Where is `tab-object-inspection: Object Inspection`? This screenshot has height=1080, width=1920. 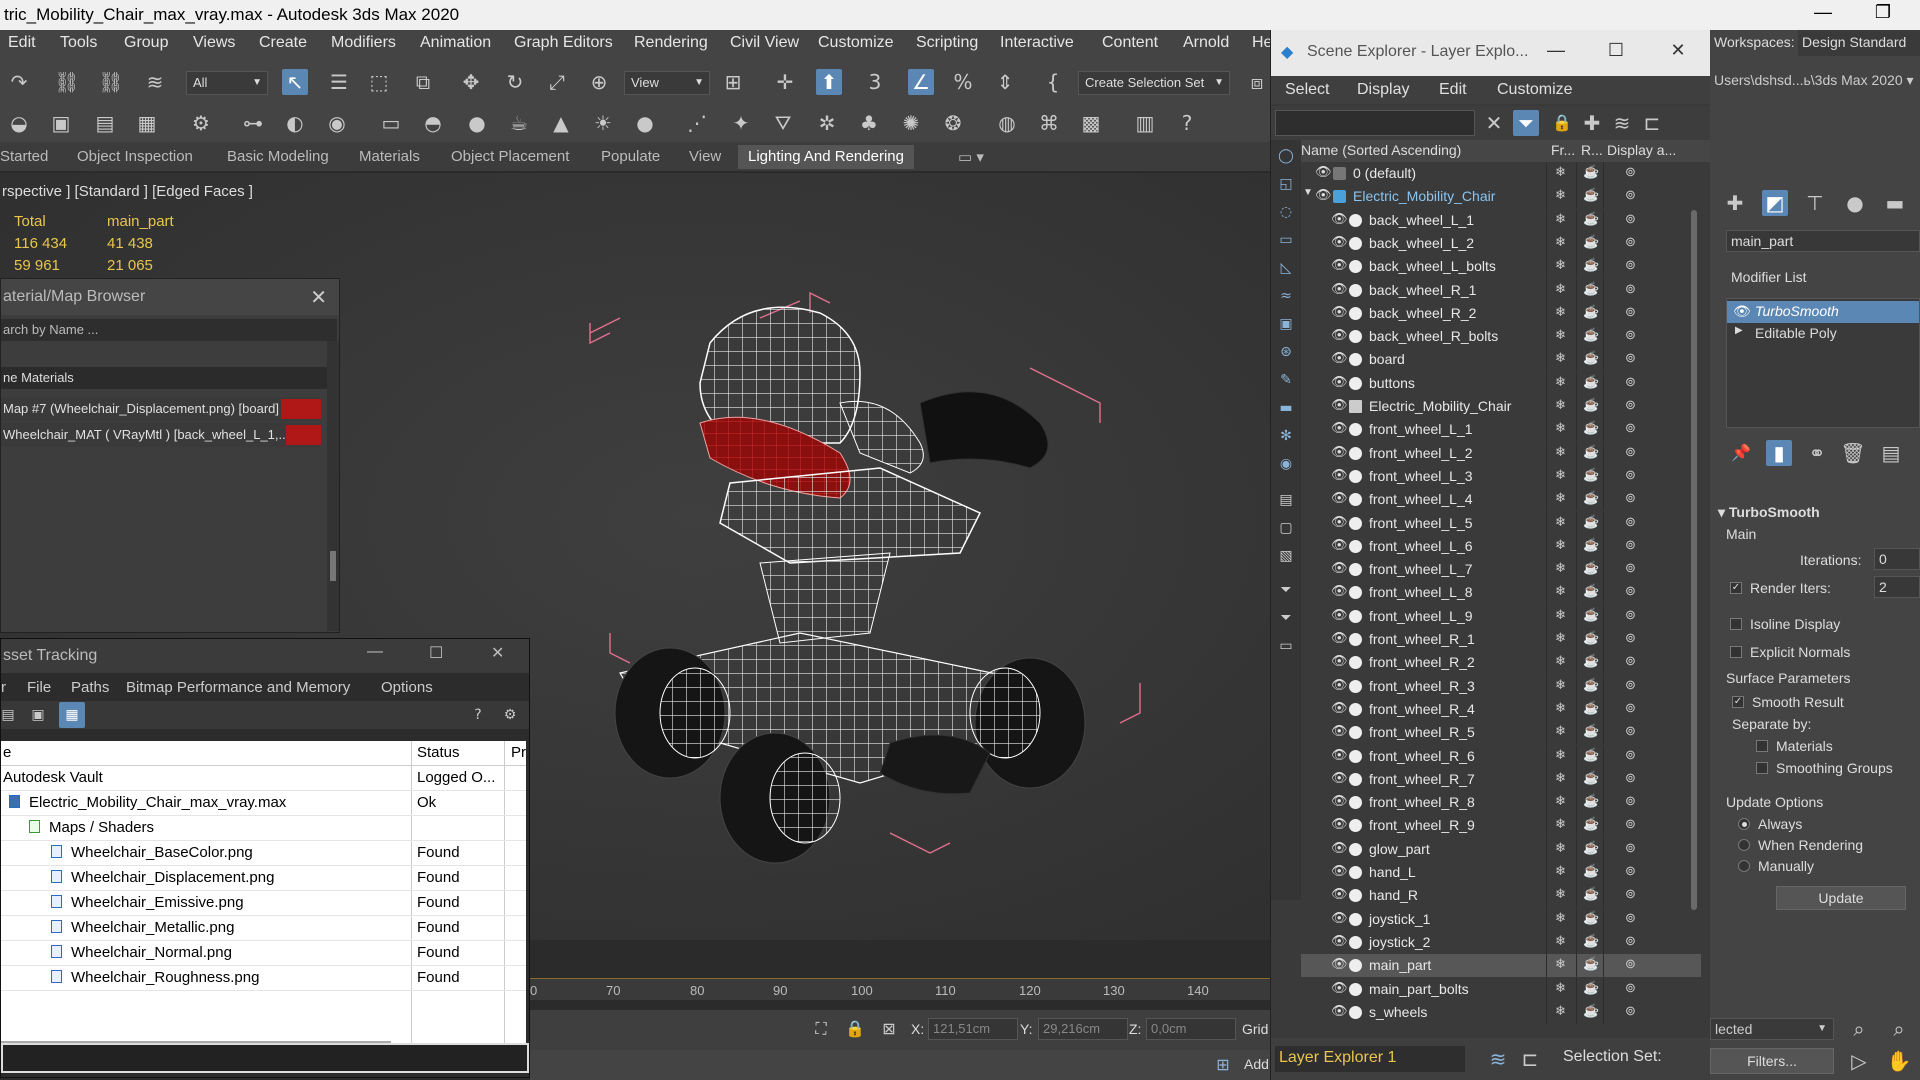 tab-object-inspection: Object Inspection is located at coordinates (135, 156).